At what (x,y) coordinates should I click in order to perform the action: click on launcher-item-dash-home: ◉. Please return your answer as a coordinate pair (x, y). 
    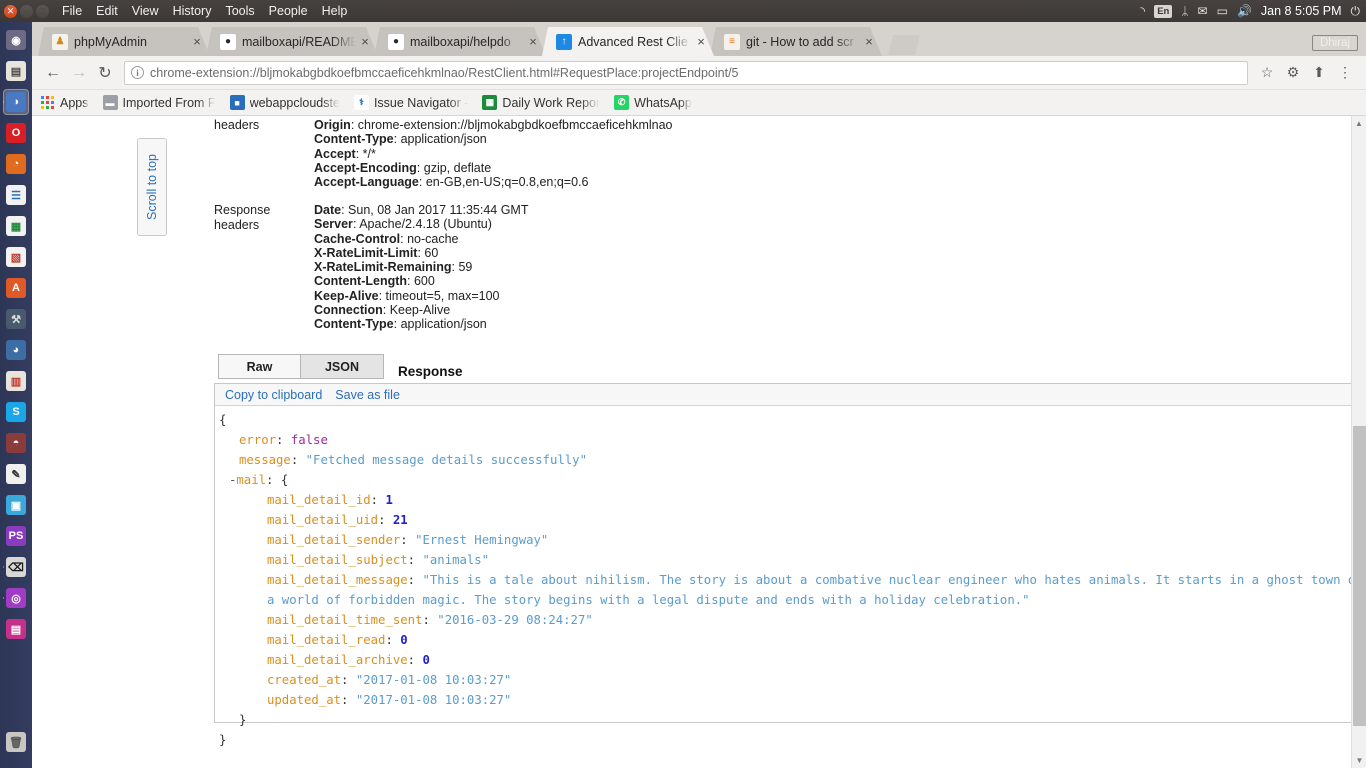
    Looking at the image, I should click on (16, 40).